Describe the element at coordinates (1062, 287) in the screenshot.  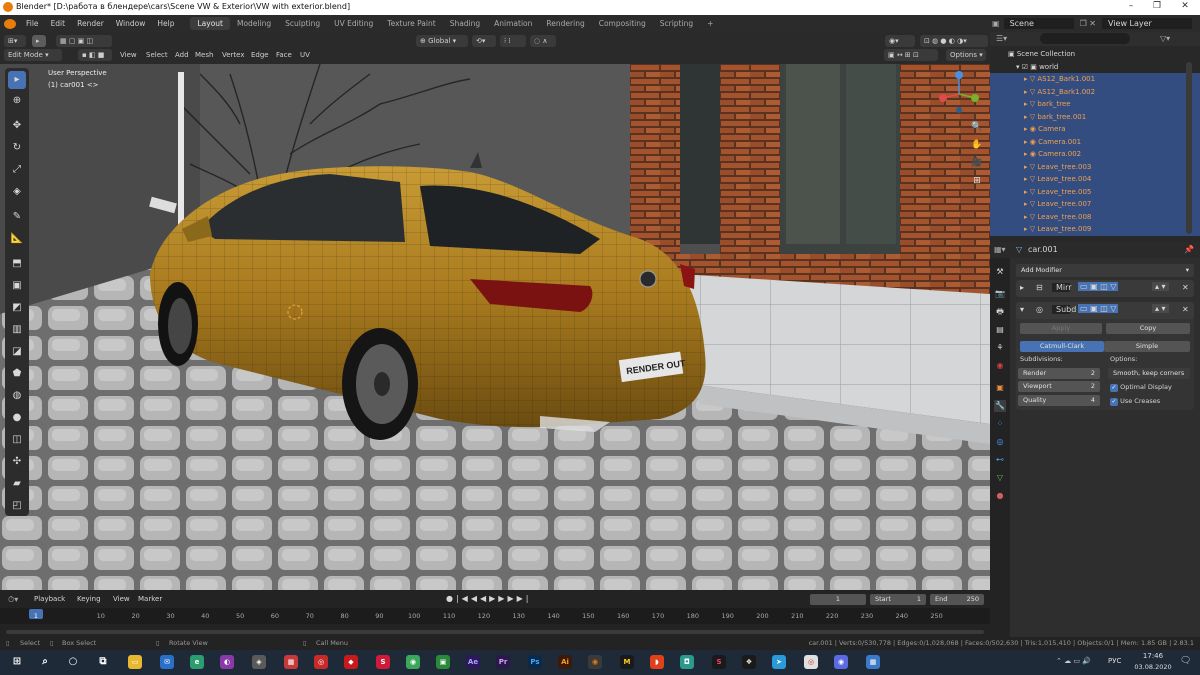
I see `modifier-mirror-name: Mirr` at that location.